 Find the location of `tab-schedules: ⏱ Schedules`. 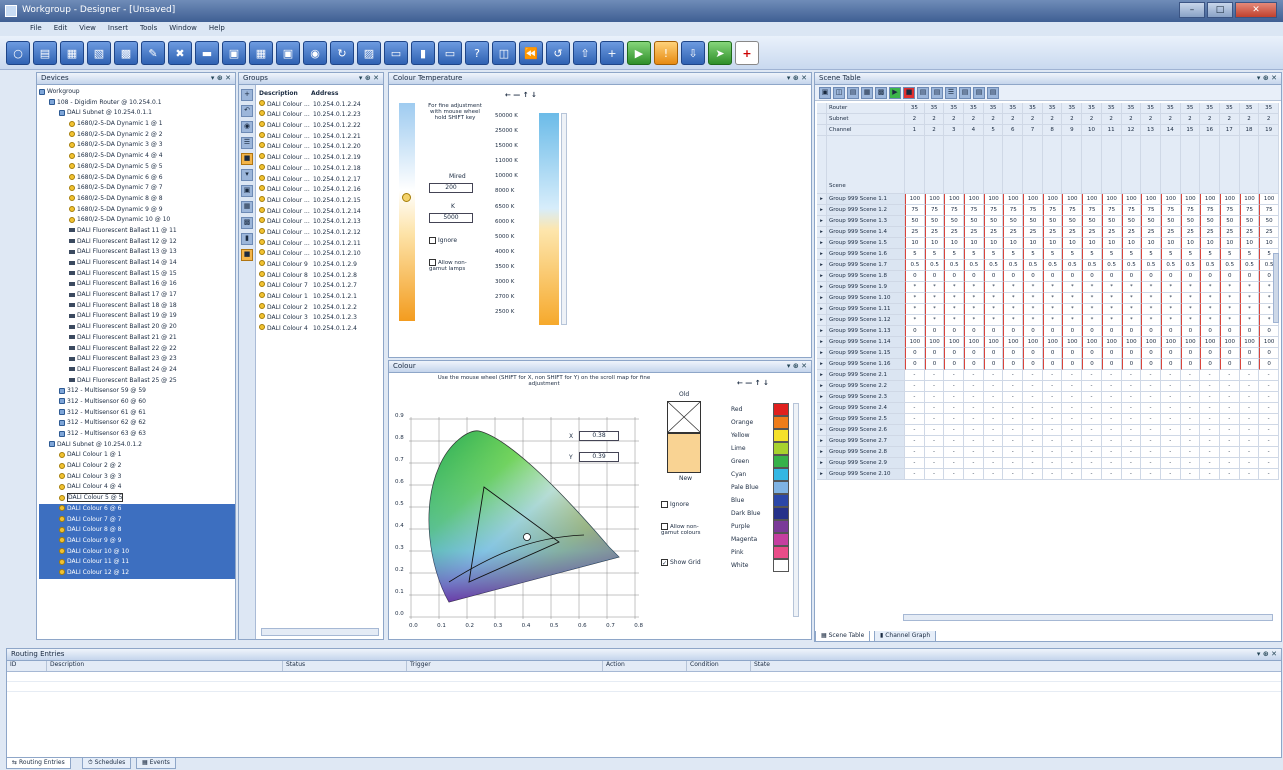

tab-schedules: ⏱ Schedules is located at coordinates (107, 763).